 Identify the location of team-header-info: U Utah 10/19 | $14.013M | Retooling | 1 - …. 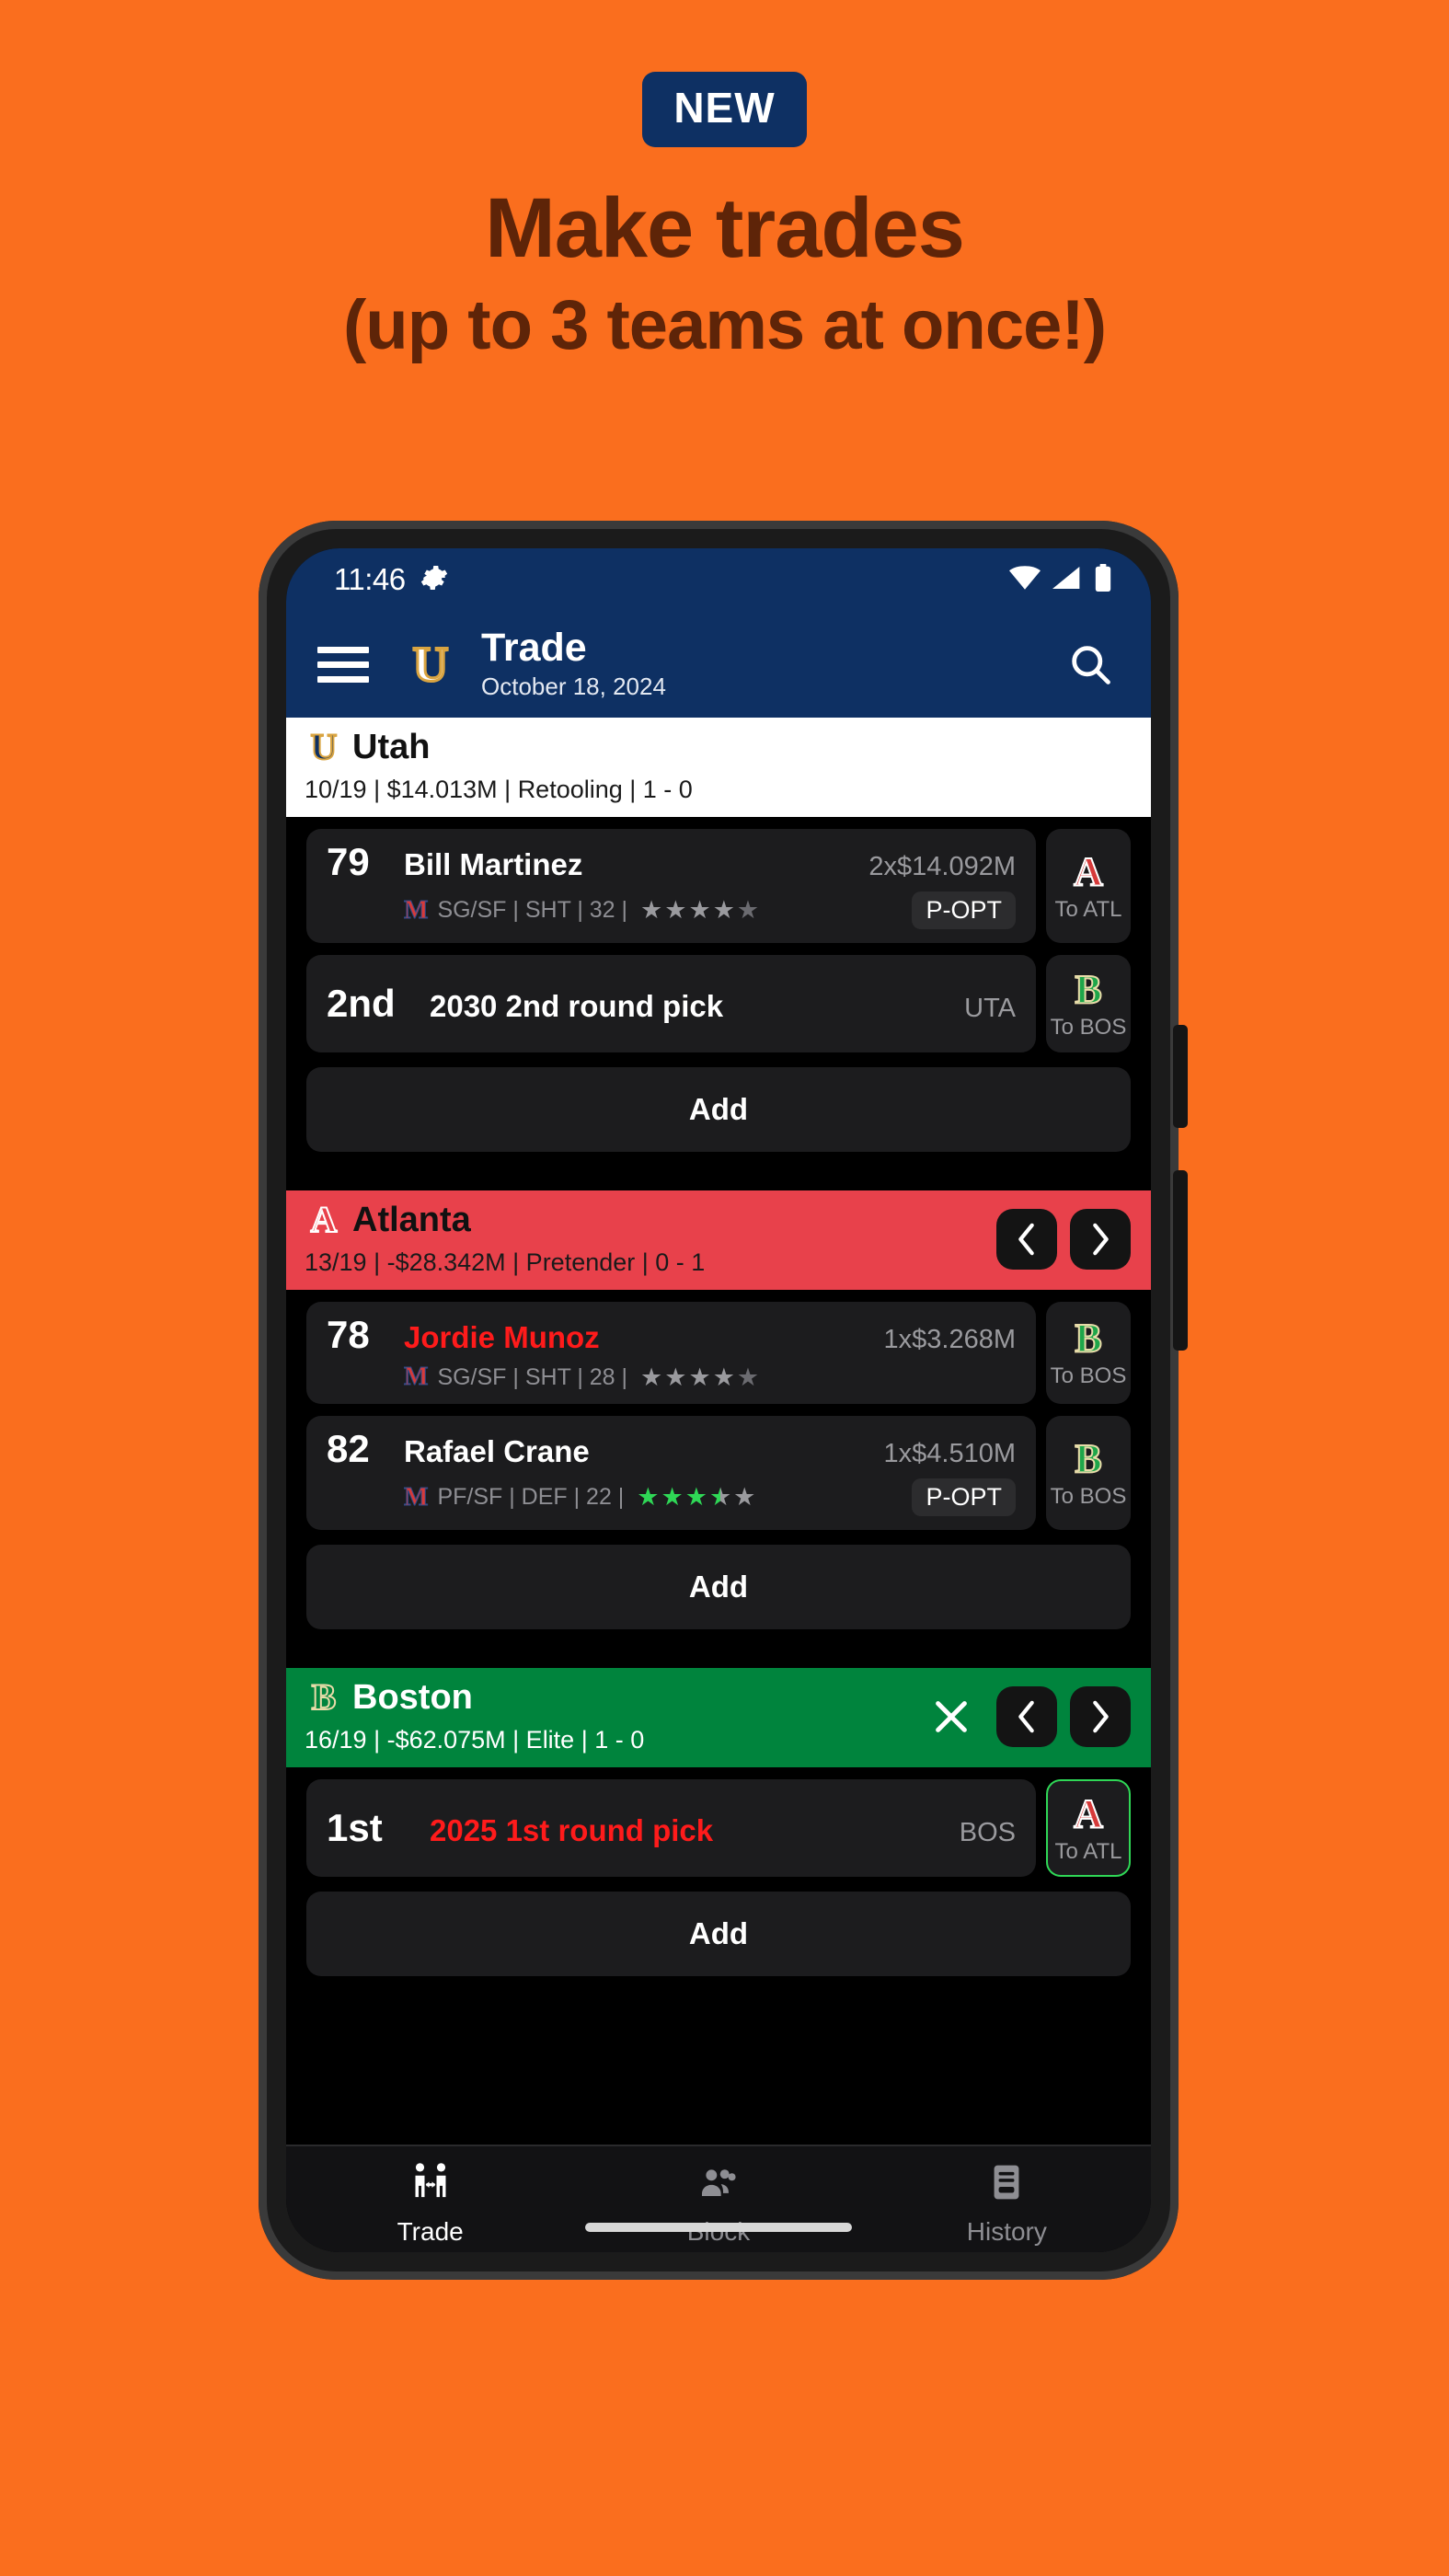
(718, 765).